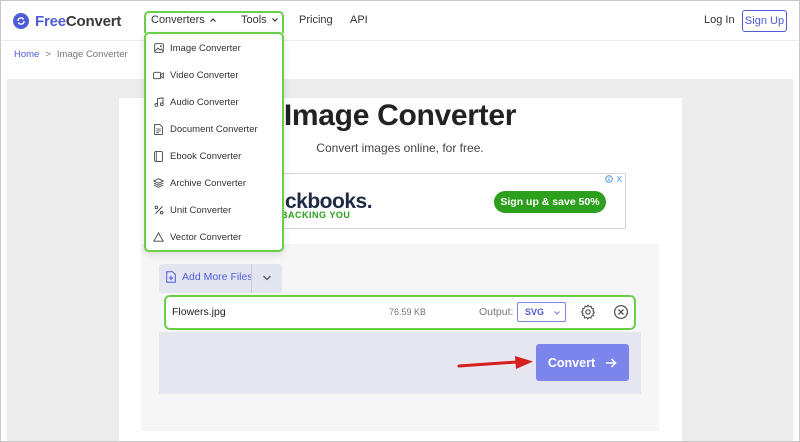 The height and width of the screenshot is (442, 800). What do you see at coordinates (619, 179) in the screenshot?
I see `ad-close-icon: X` at bounding box center [619, 179].